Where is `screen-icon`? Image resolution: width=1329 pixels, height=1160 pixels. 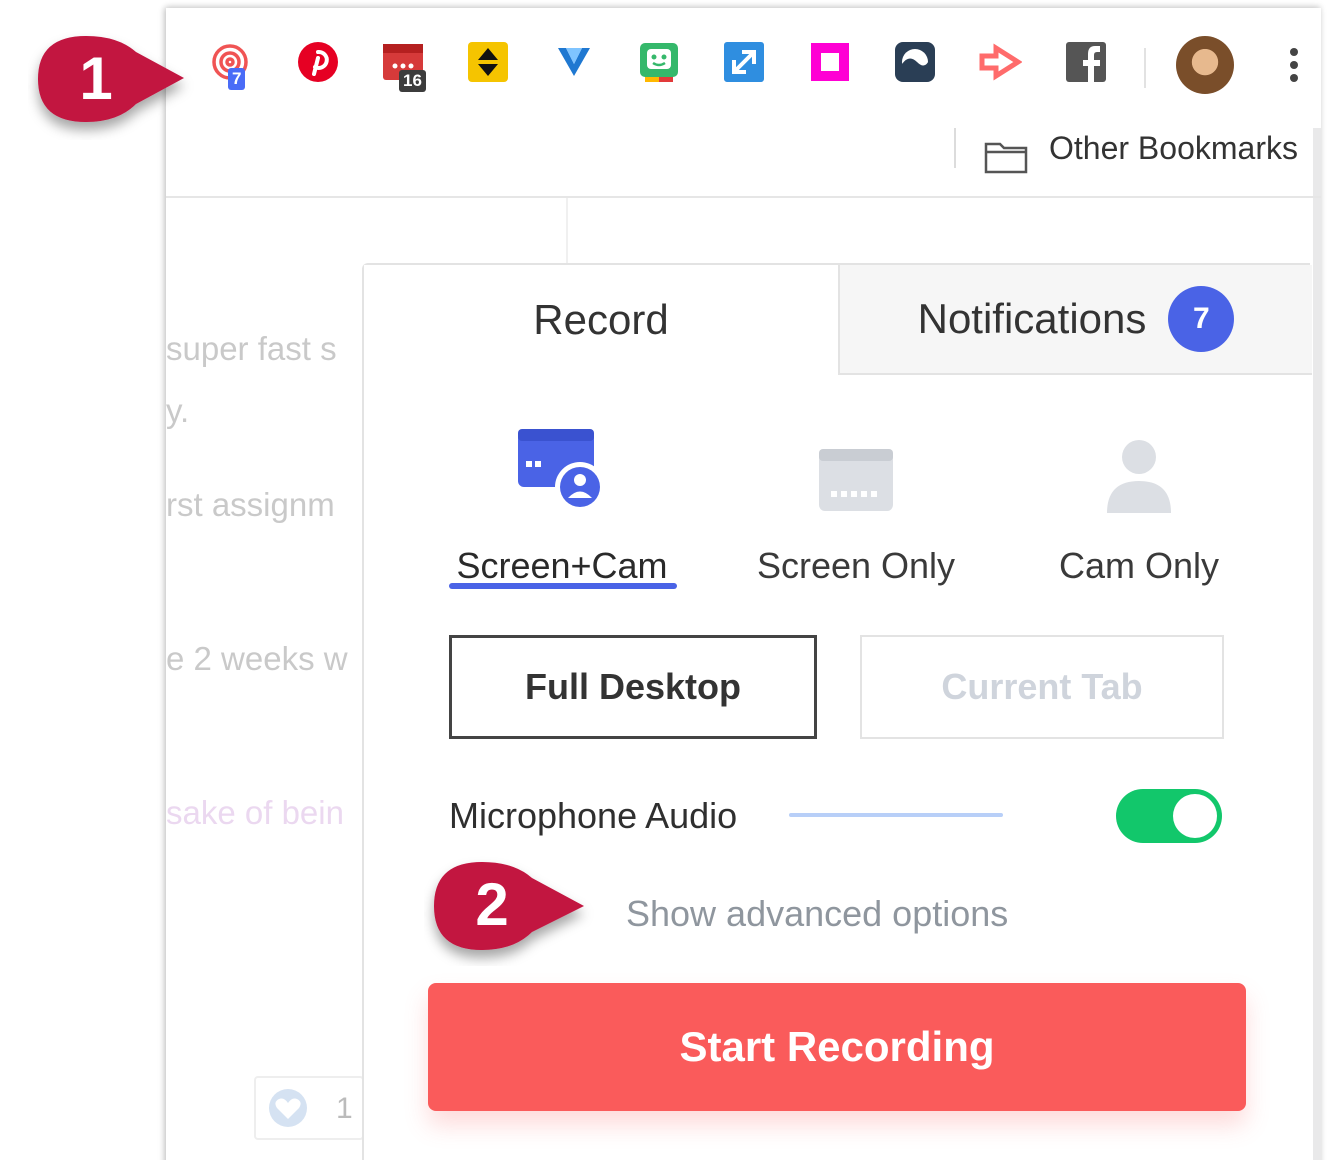 screen-icon is located at coordinates (856, 480).